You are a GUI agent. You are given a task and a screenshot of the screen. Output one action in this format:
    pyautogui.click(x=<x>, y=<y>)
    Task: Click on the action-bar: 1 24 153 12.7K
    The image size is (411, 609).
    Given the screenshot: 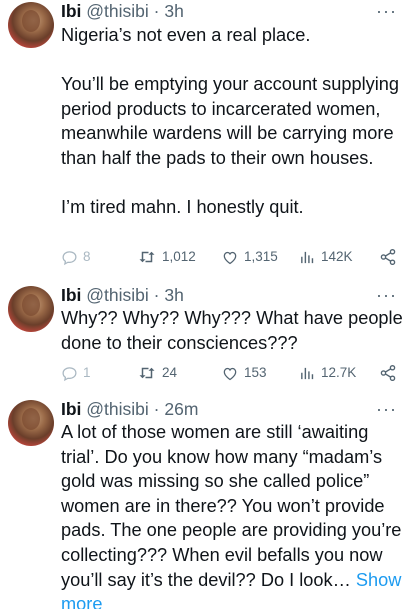 What is the action you would take?
    pyautogui.click(x=229, y=373)
    